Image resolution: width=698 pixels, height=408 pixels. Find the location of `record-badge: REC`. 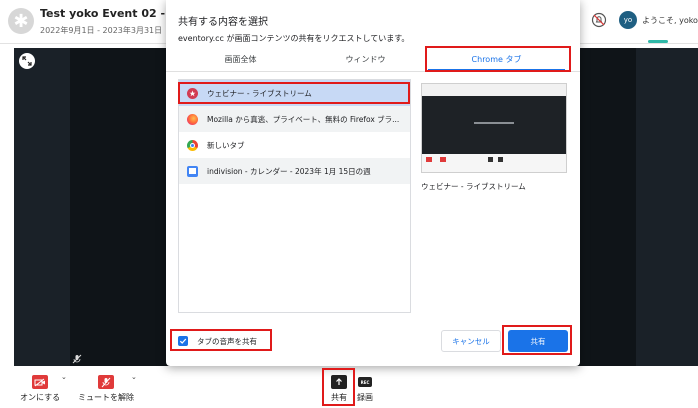

record-badge: REC is located at coordinates (365, 382).